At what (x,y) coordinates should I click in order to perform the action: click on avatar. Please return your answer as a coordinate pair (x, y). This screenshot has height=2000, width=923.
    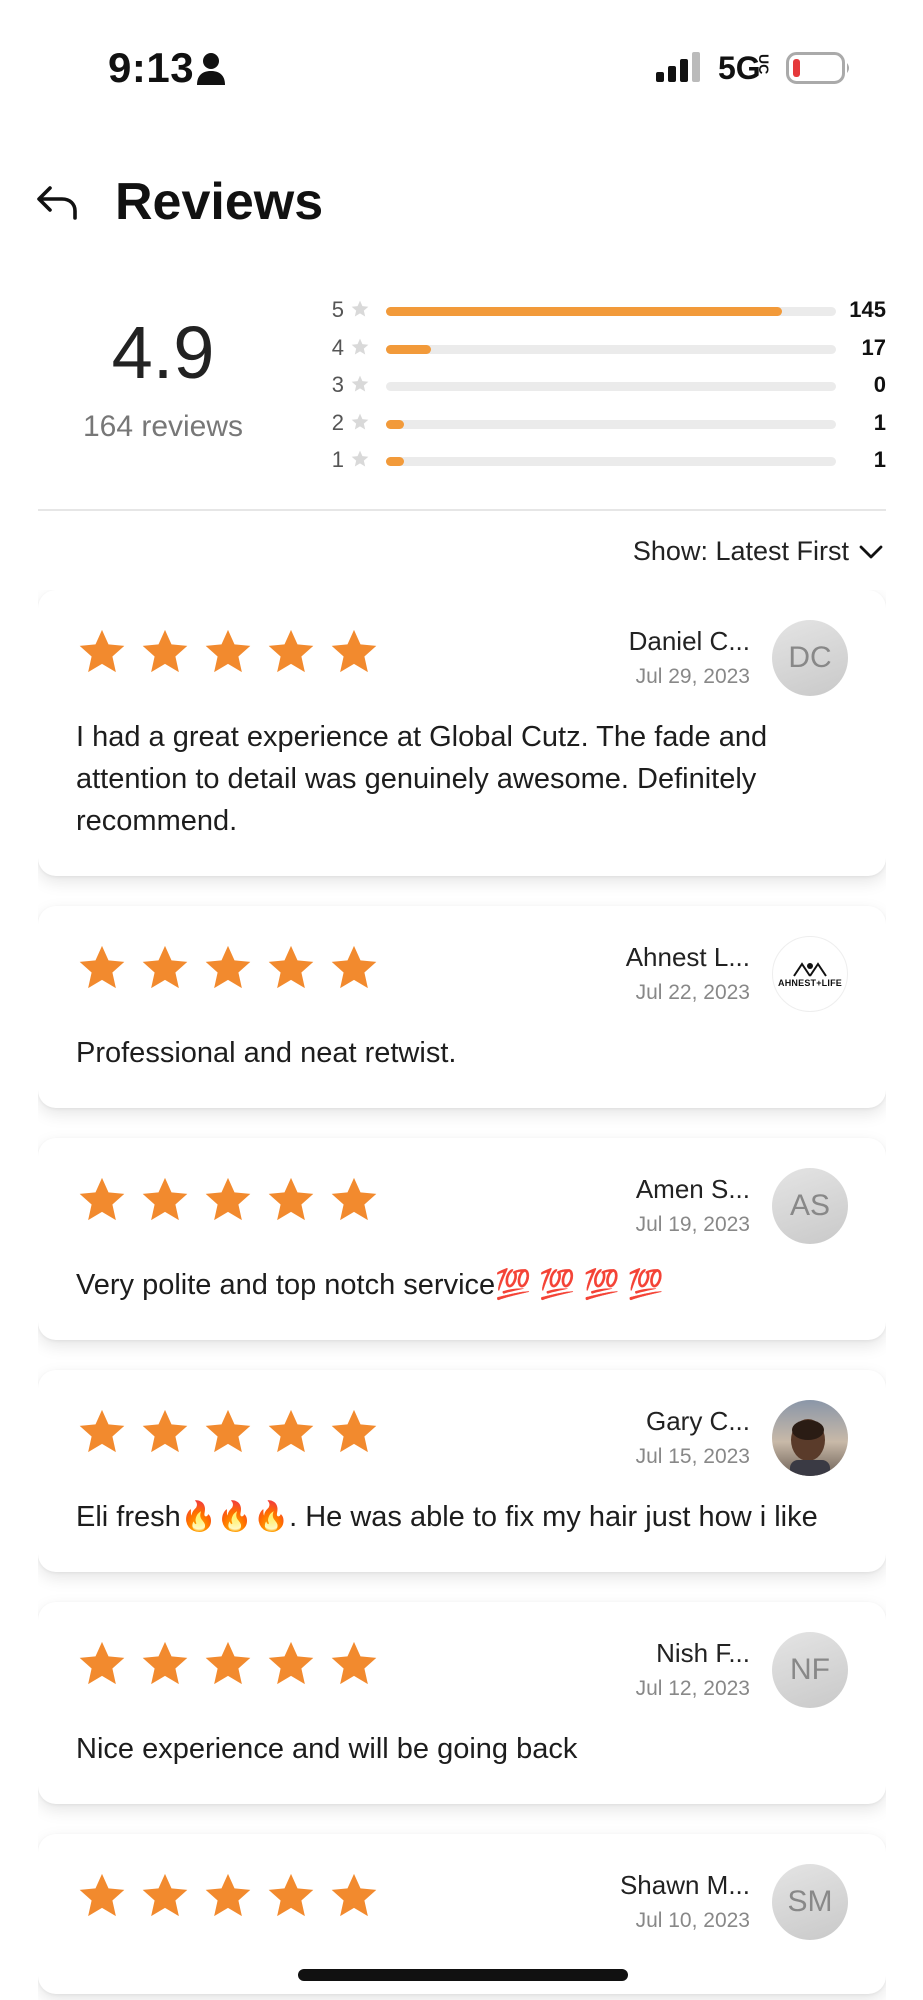
    Looking at the image, I should click on (810, 1438).